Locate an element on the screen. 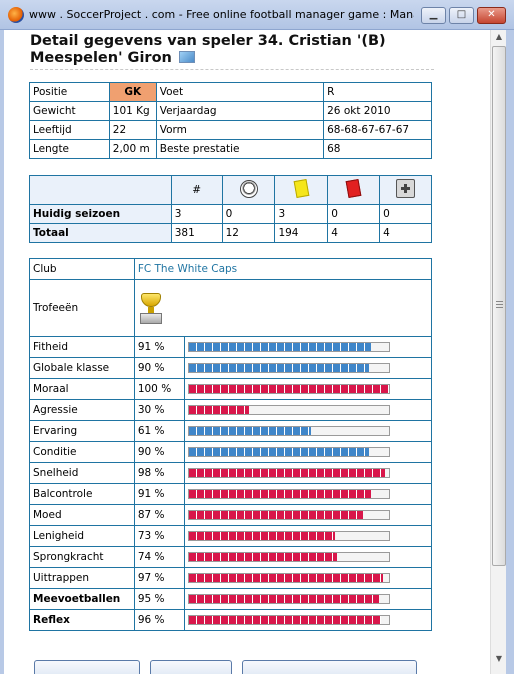  info-value: 101 Kg is located at coordinates (132, 111).